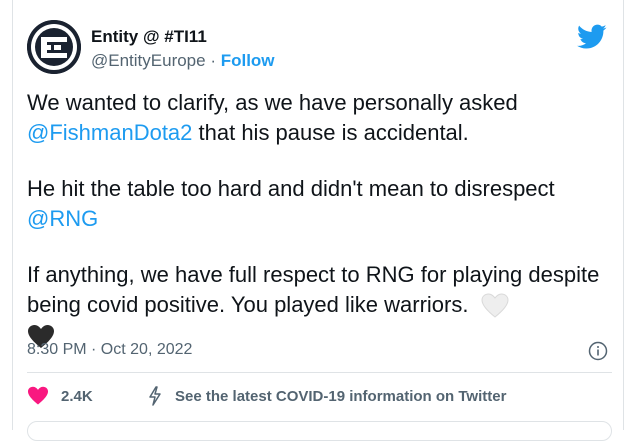 Image resolution: width=640 pixels, height=441 pixels. I want to click on tweet-header: Entity @ #TI11 @EntityEurope · Follow, so click(317, 50).